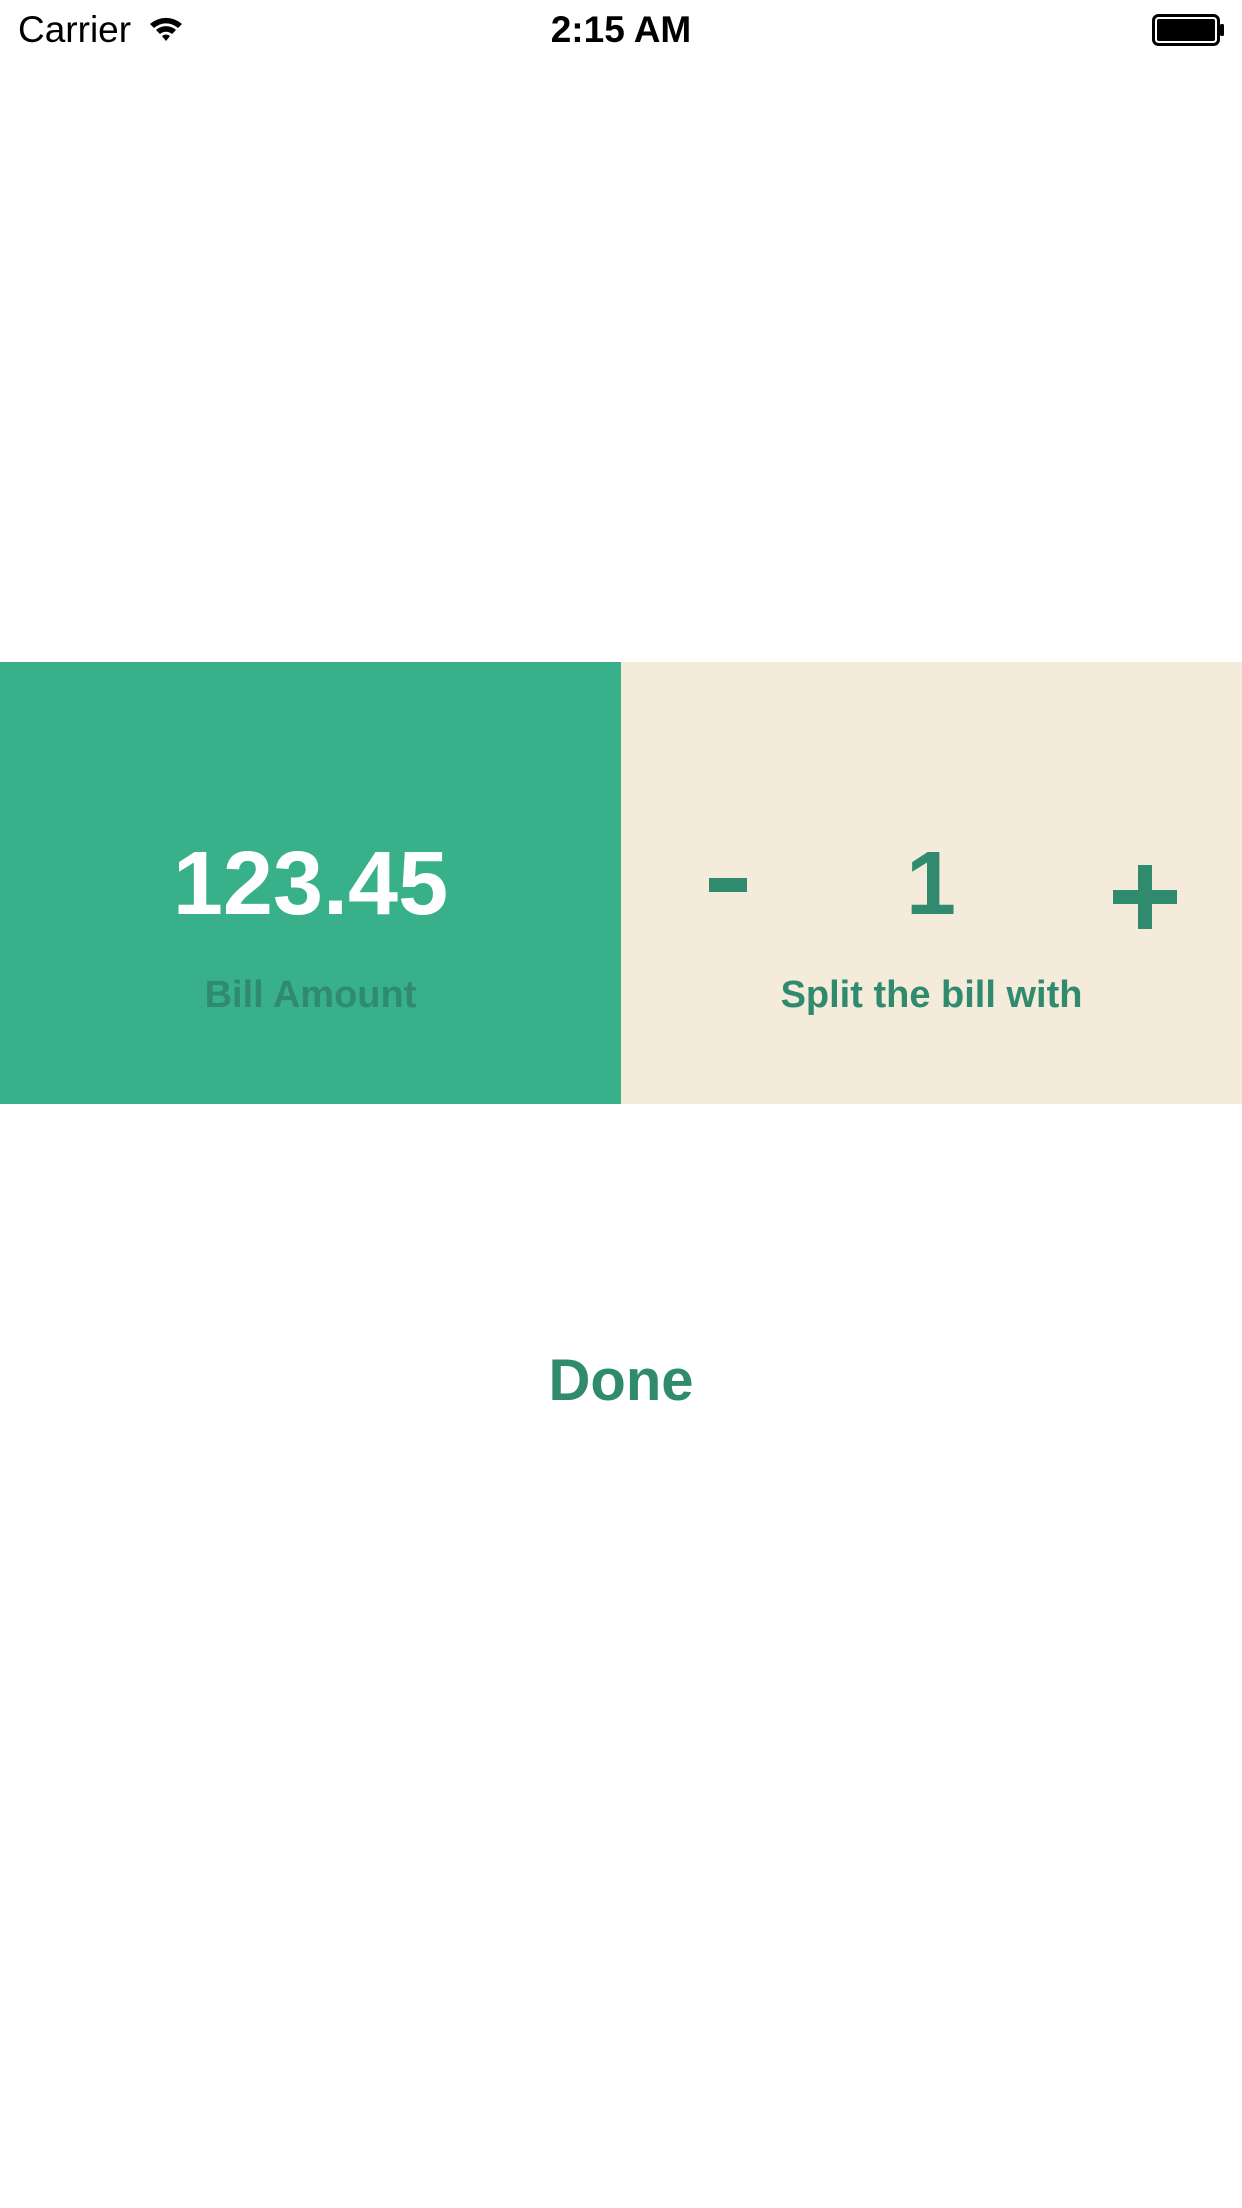 This screenshot has height=2208, width=1242. I want to click on bill-amount-panel: 123.45 Bill Amount, so click(310, 883).